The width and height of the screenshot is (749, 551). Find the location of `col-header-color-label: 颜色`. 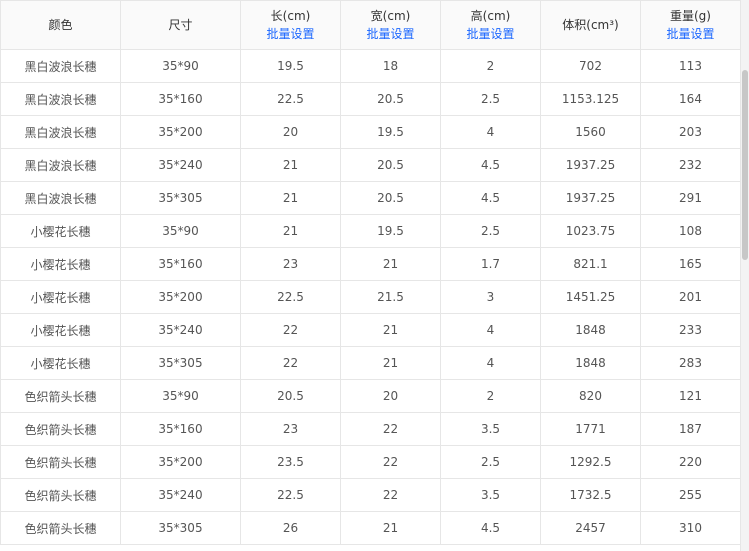

col-header-color-label: 颜色 is located at coordinates (60, 25).